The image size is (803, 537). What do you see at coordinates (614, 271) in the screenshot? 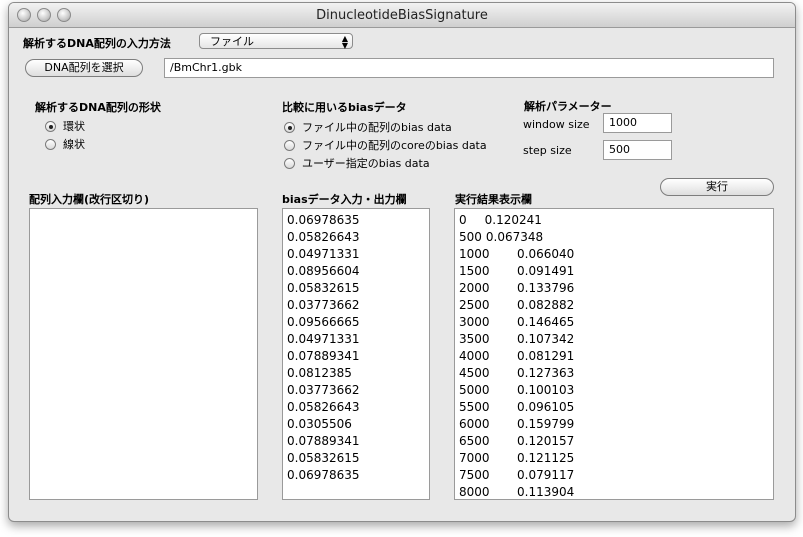
I see `result-row: 1500 0.091491` at bounding box center [614, 271].